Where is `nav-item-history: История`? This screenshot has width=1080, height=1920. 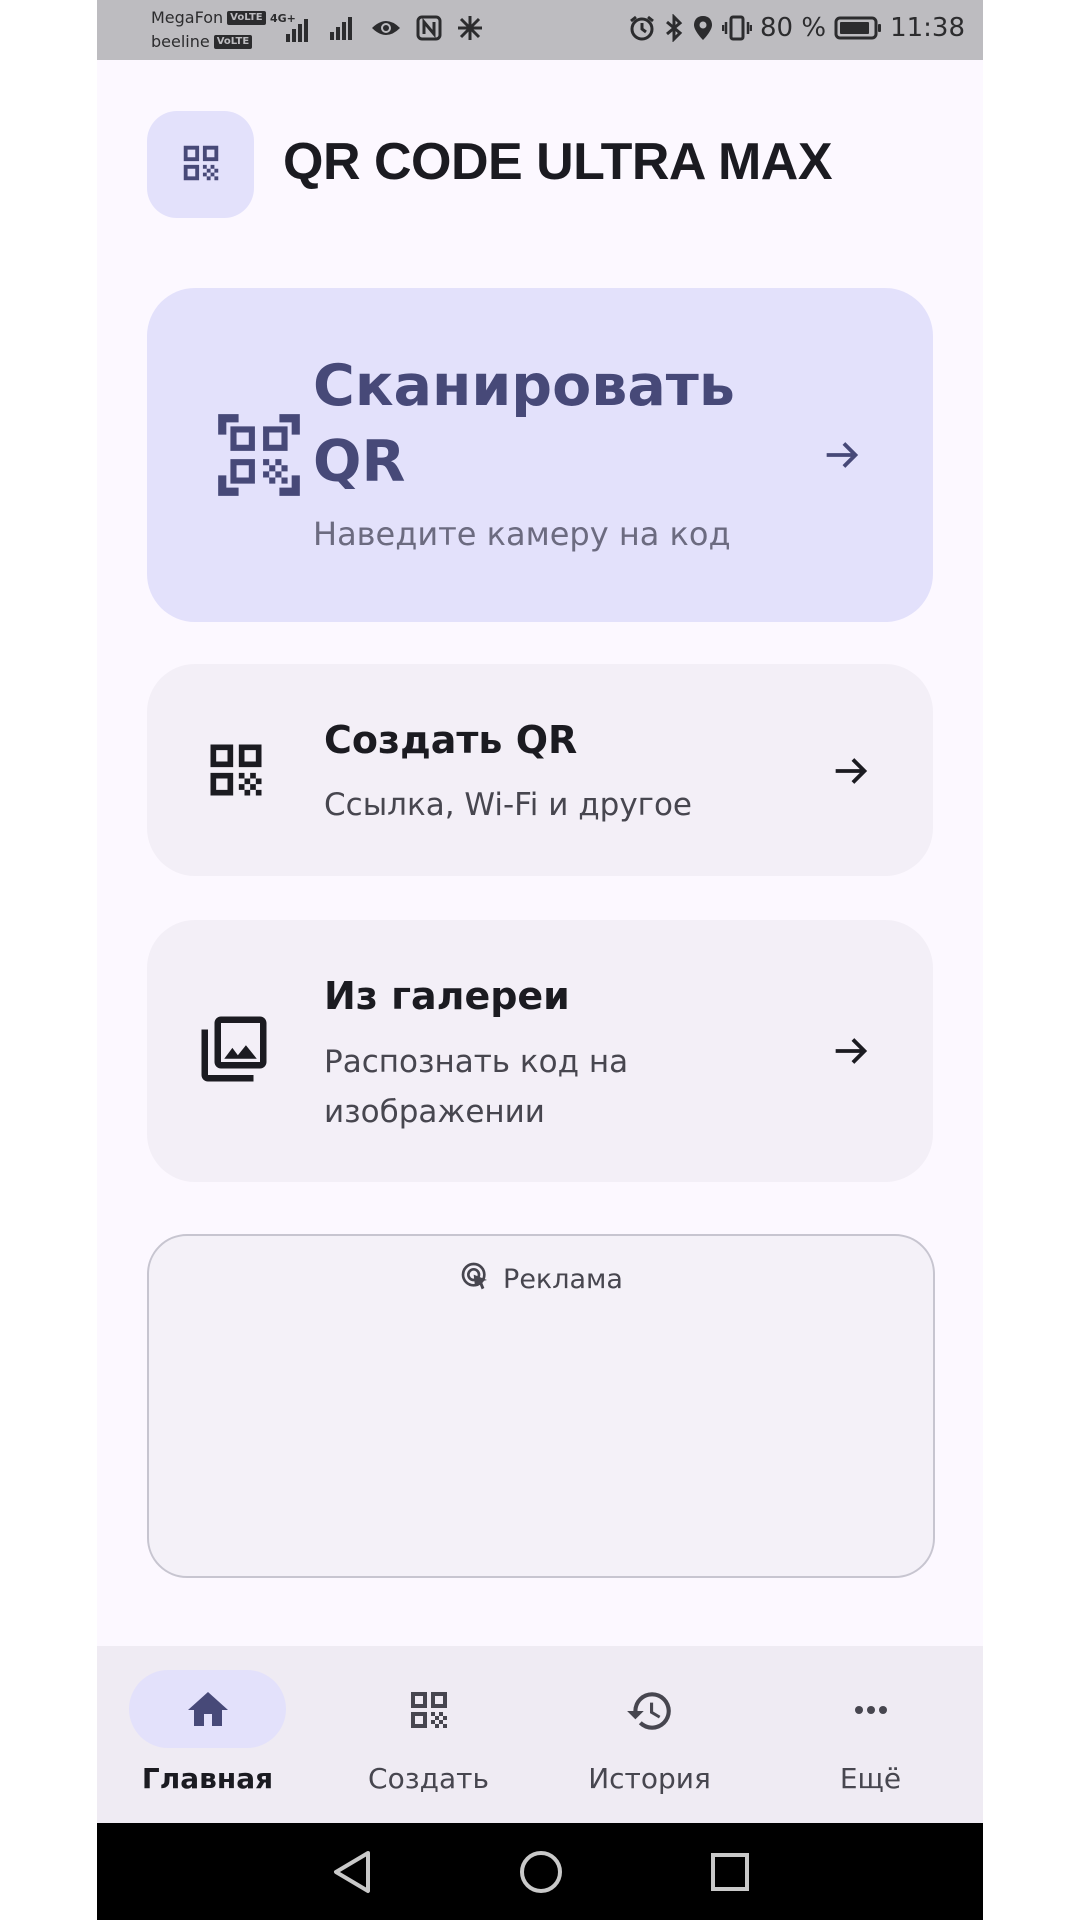 nav-item-history: История is located at coordinates (649, 1734).